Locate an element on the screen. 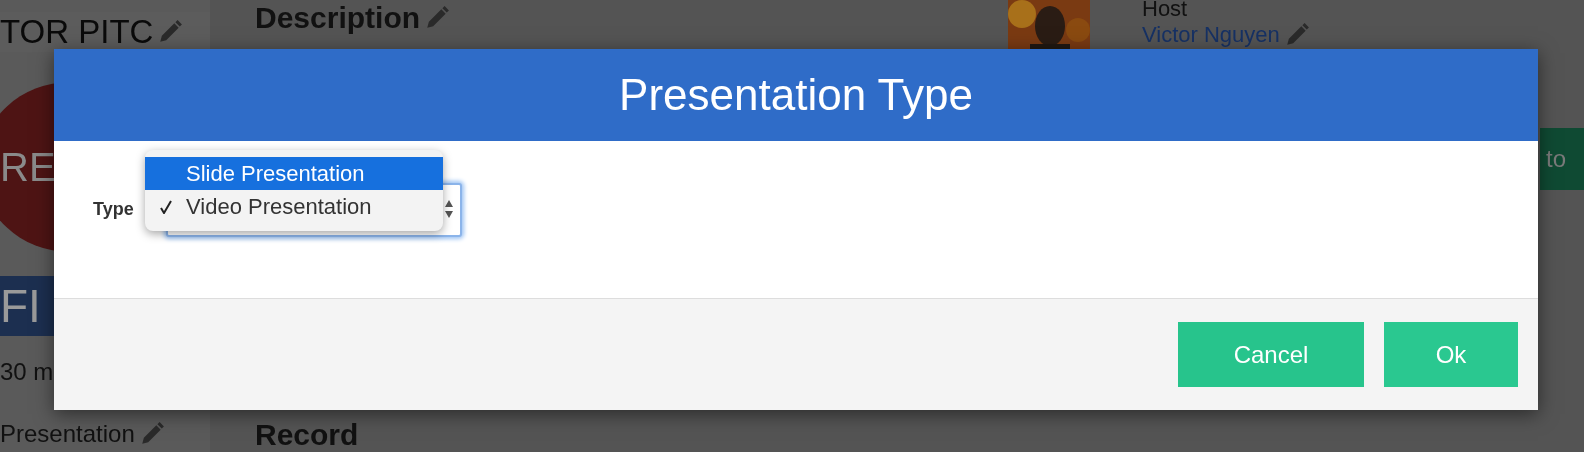 This screenshot has height=452, width=1584. presentation-type-text: Presentation is located at coordinates (67, 434).